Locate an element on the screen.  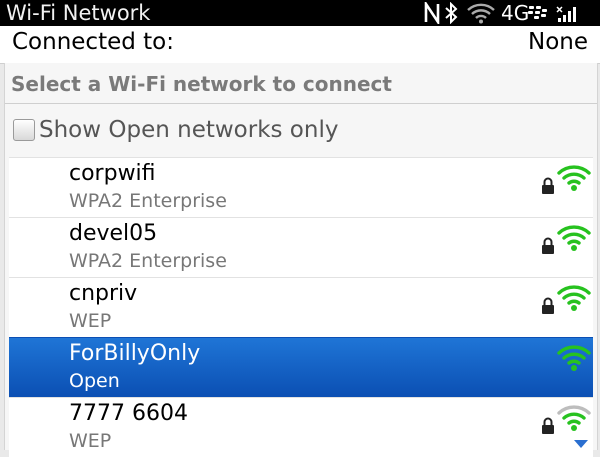
show-open-only-toggle: Show Open networks only is located at coordinates (175, 130).